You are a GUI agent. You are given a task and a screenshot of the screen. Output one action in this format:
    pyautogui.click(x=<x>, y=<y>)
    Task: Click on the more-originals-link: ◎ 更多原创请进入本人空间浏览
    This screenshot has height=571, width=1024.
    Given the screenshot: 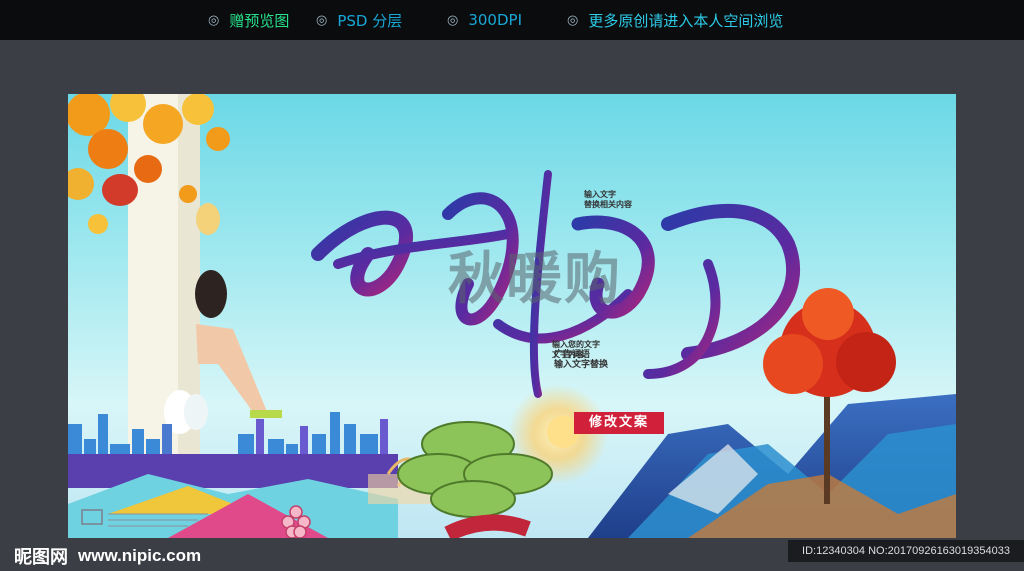 What is the action you would take?
    pyautogui.click(x=675, y=20)
    